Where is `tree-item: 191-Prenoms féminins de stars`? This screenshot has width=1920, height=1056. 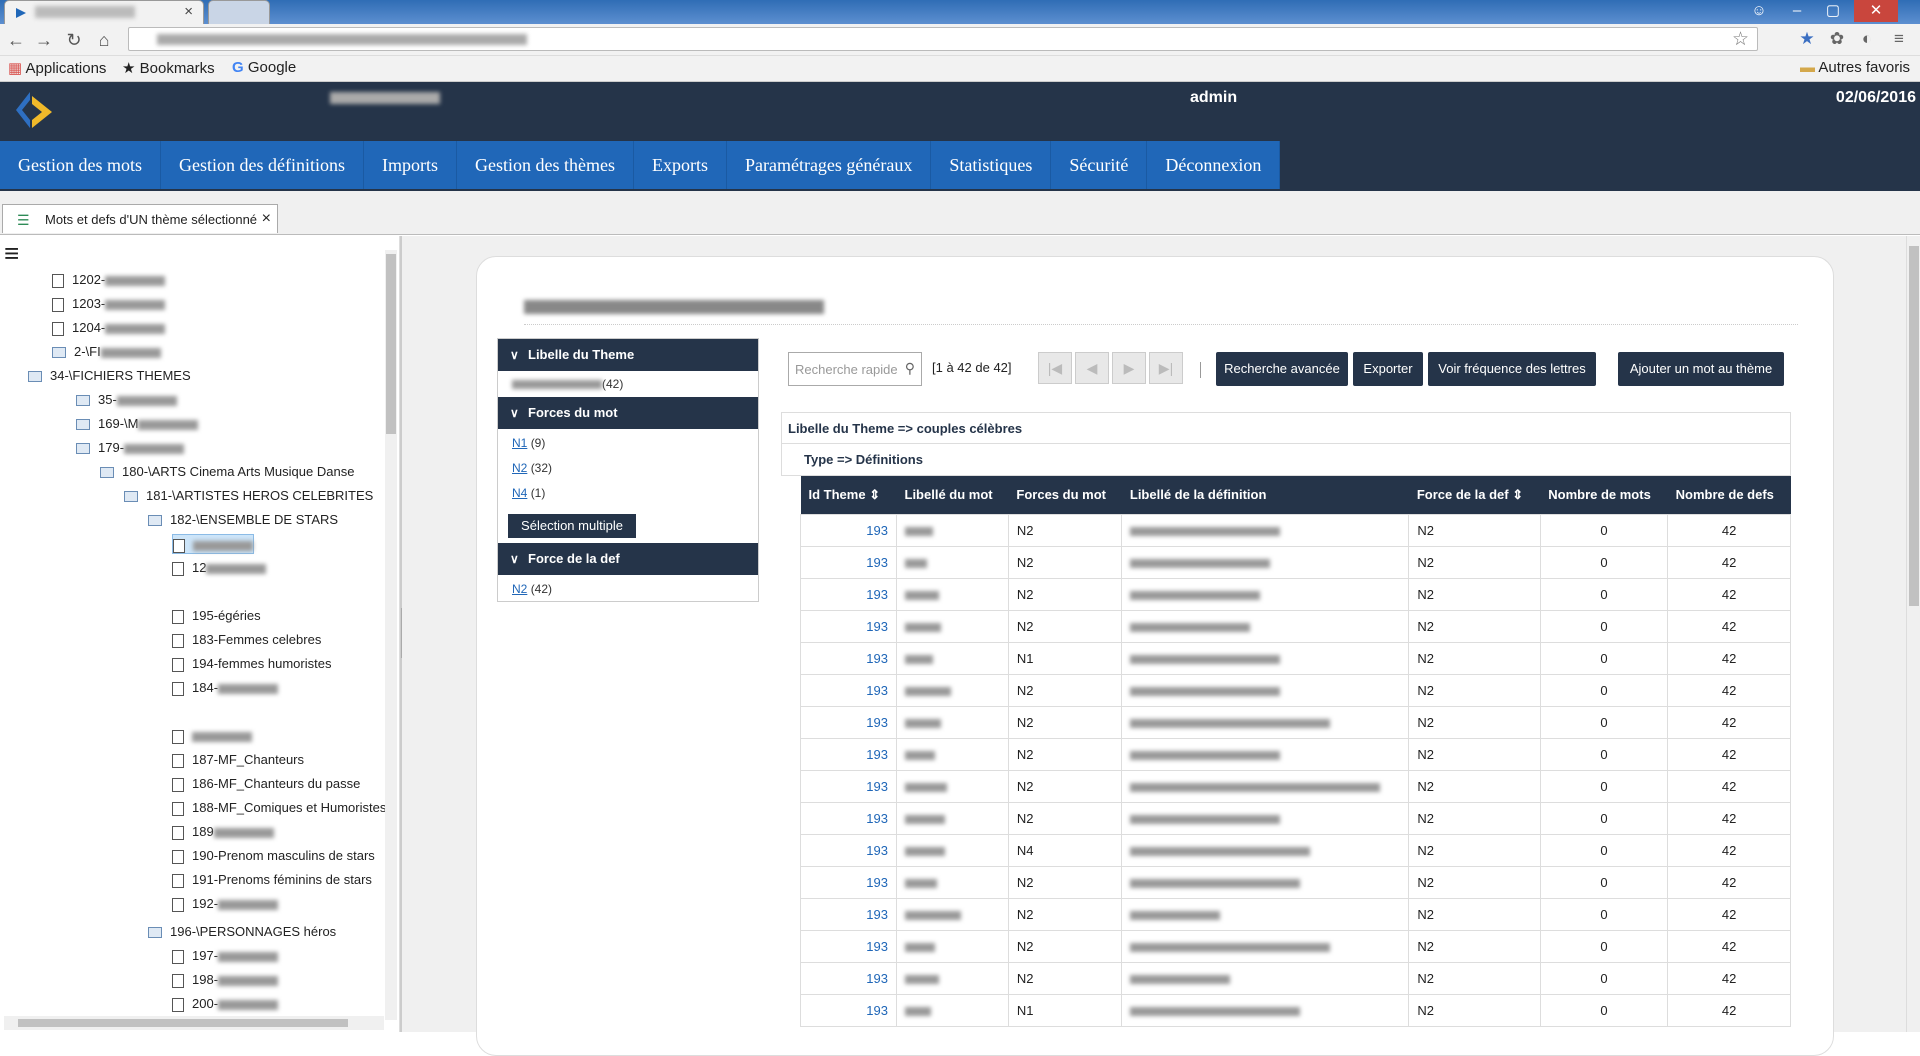 tree-item: 191-Prenoms féminins de stars is located at coordinates (272, 880).